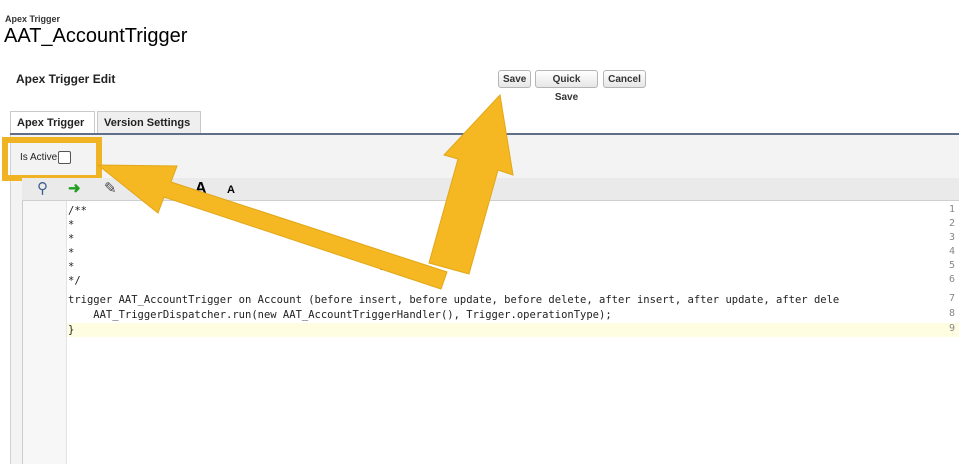  Describe the element at coordinates (42, 189) in the screenshot. I see `search-icon: ⚲` at that location.